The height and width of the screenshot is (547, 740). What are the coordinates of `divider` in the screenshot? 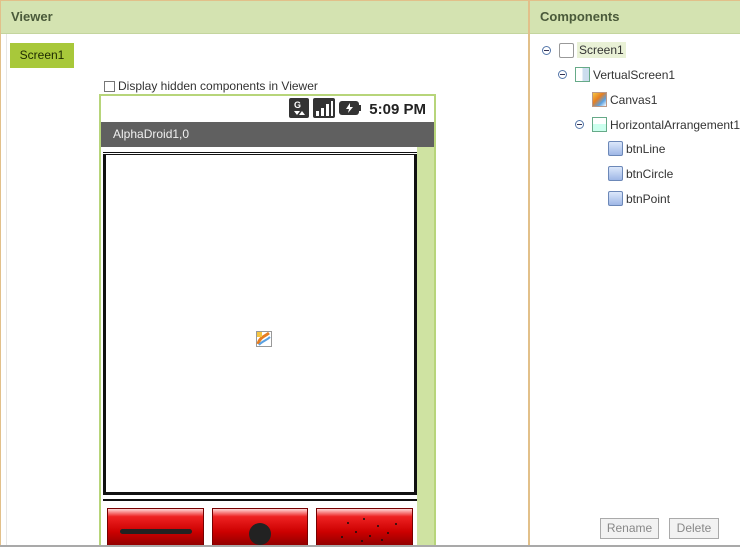 It's located at (6, 290).